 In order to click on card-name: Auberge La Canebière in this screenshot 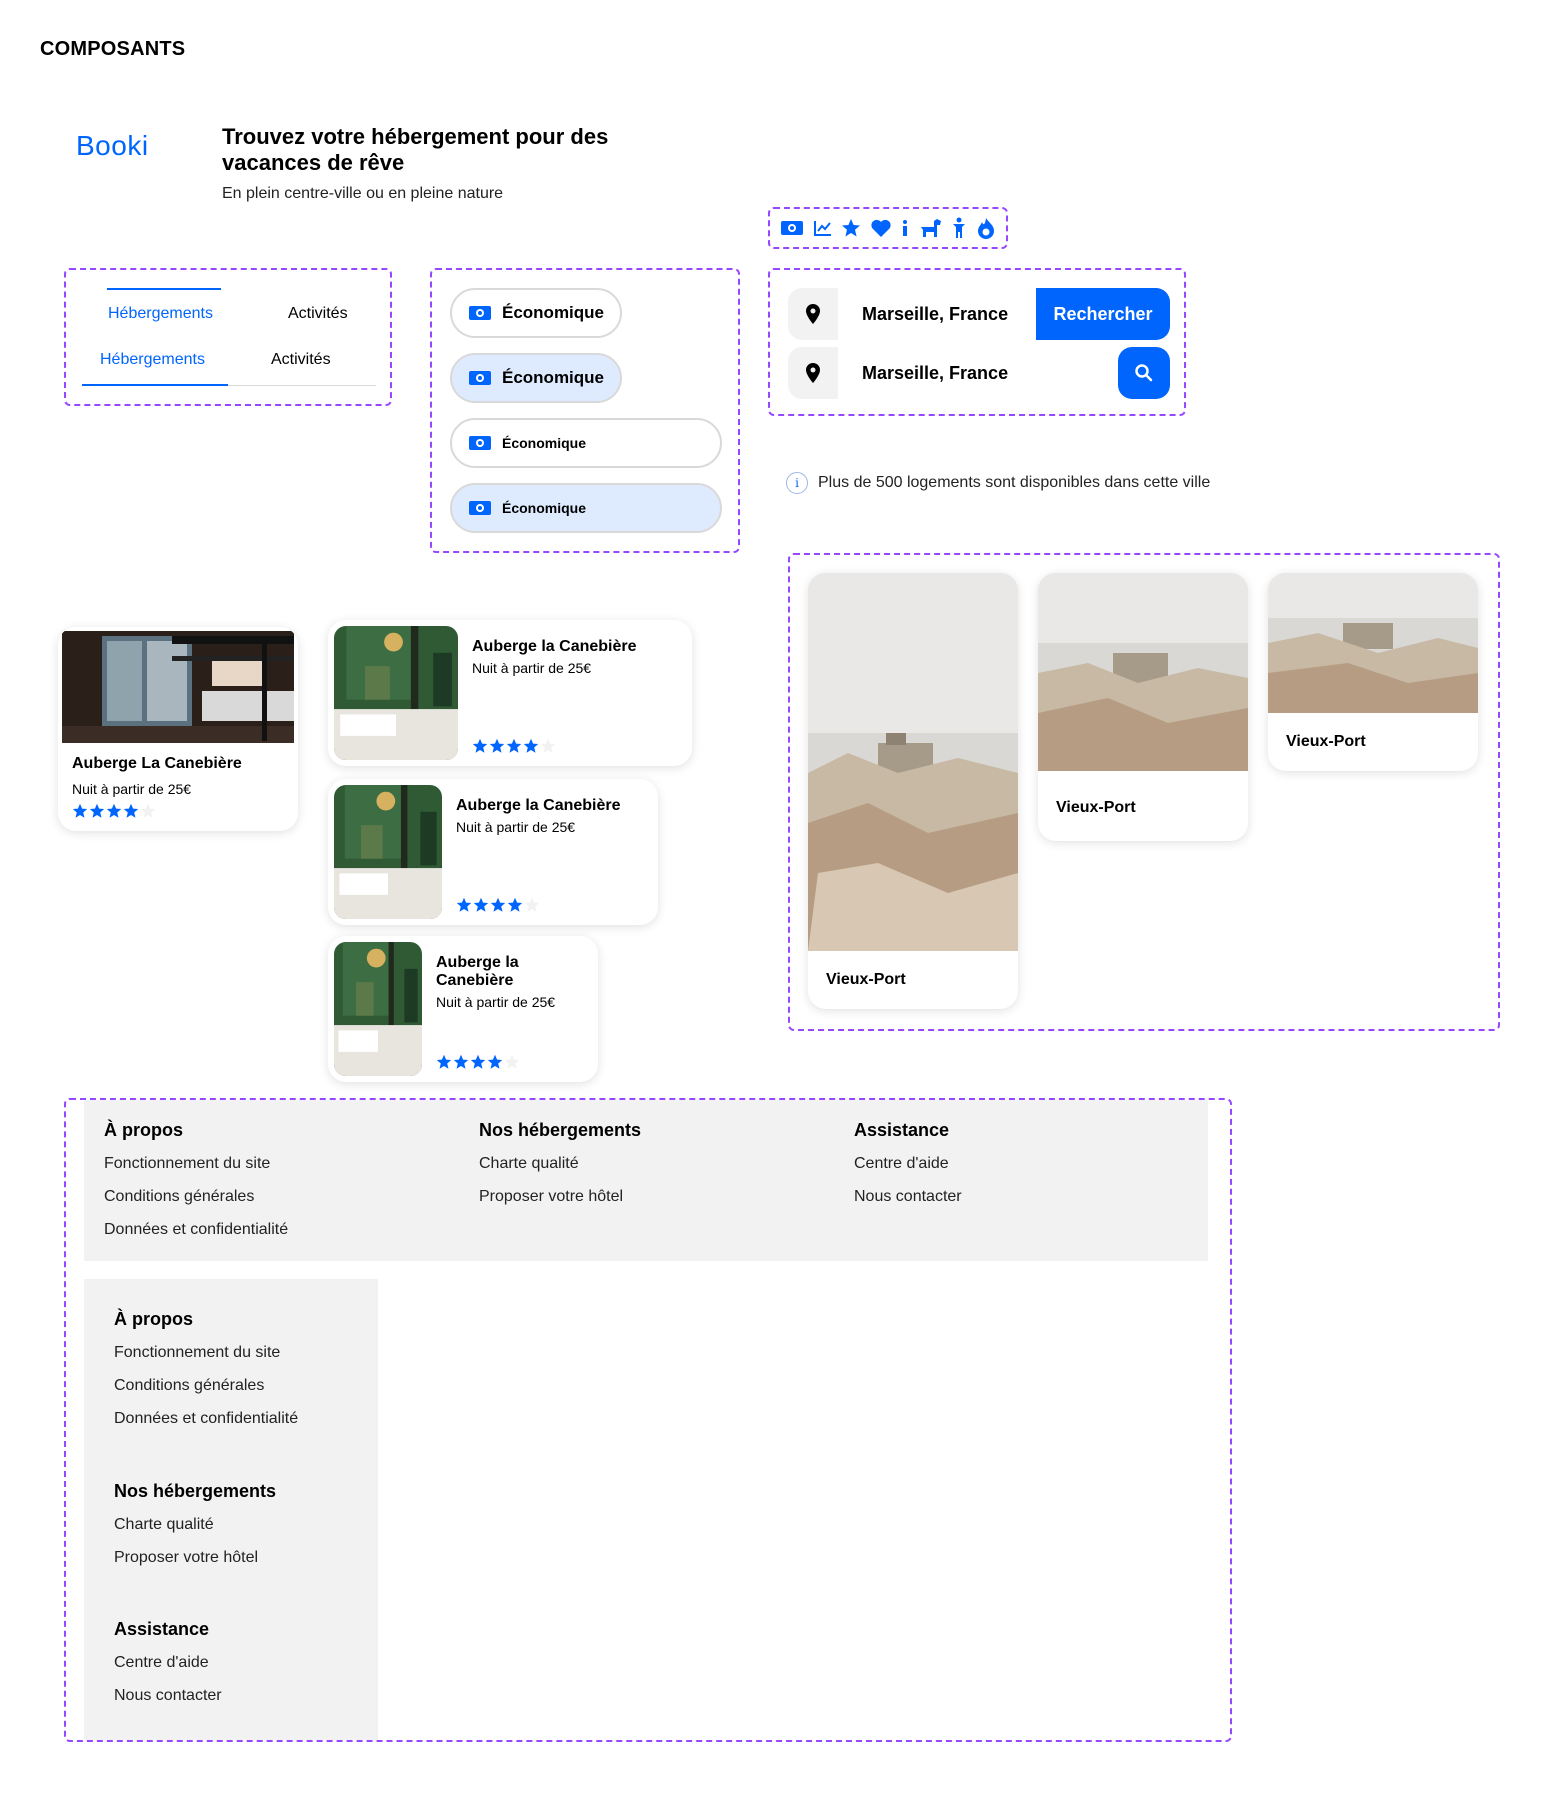, I will do `click(157, 763)`.